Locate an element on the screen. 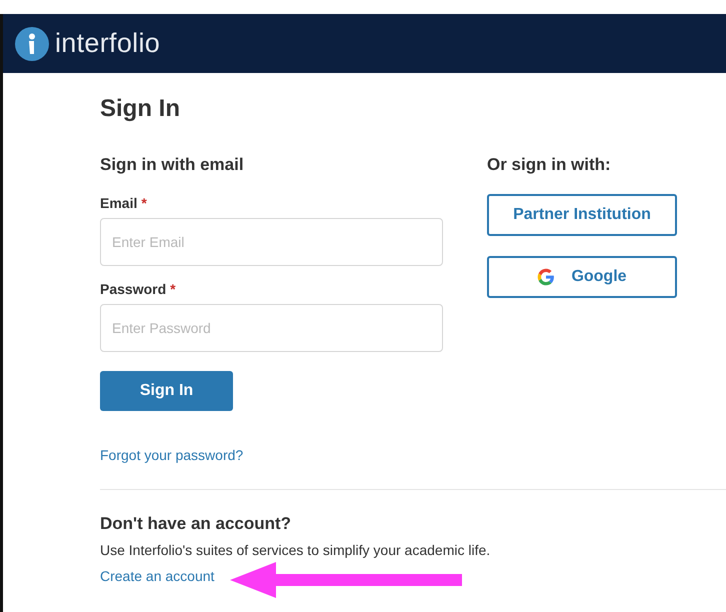 This screenshot has width=726, height=612. page-title: Sign In is located at coordinates (140, 109).